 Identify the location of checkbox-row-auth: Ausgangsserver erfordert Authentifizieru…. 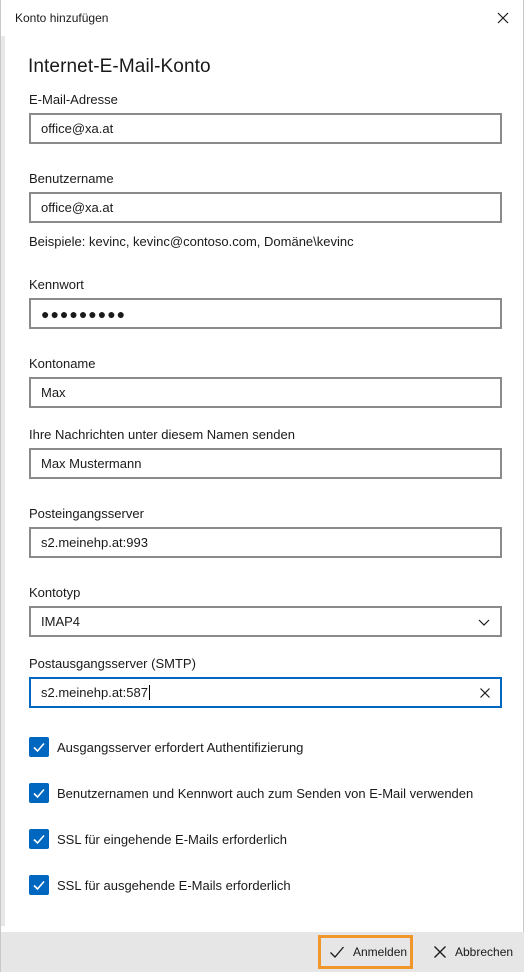
(166, 747).